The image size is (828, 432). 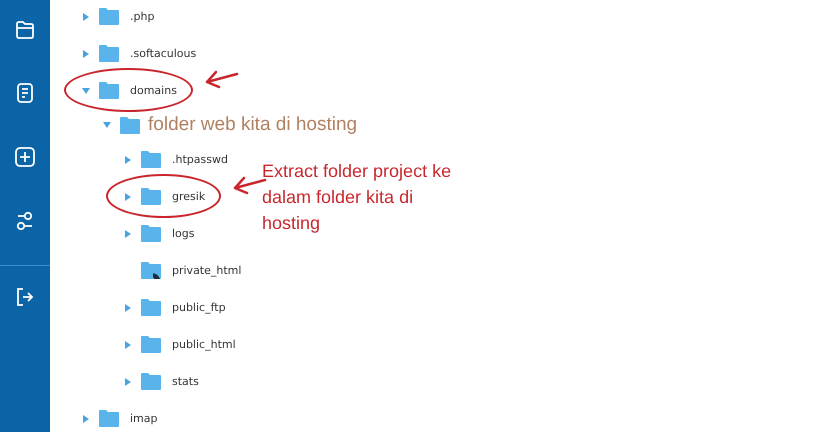 What do you see at coordinates (151, 270) in the screenshot?
I see `folder-shortcut-icon` at bounding box center [151, 270].